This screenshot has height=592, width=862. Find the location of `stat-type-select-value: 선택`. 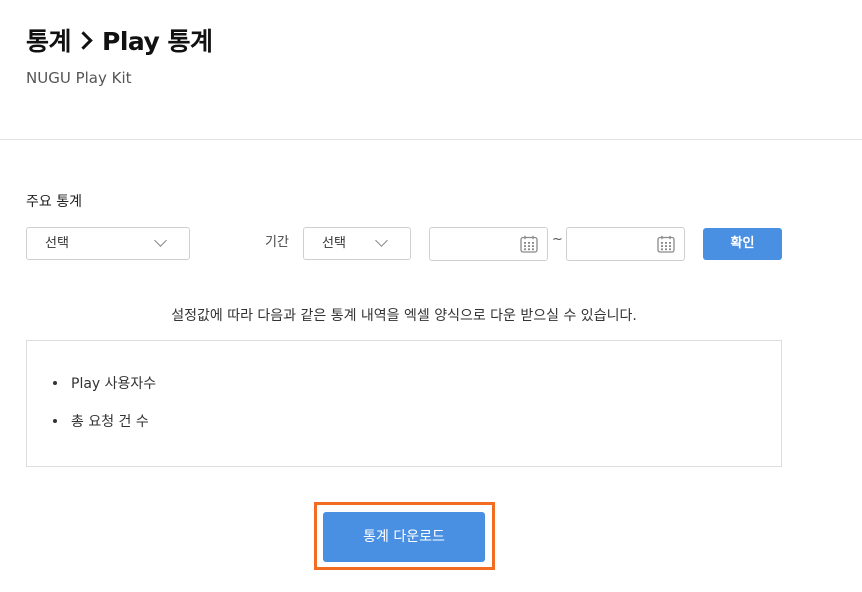

stat-type-select-value: 선택 is located at coordinates (57, 243).